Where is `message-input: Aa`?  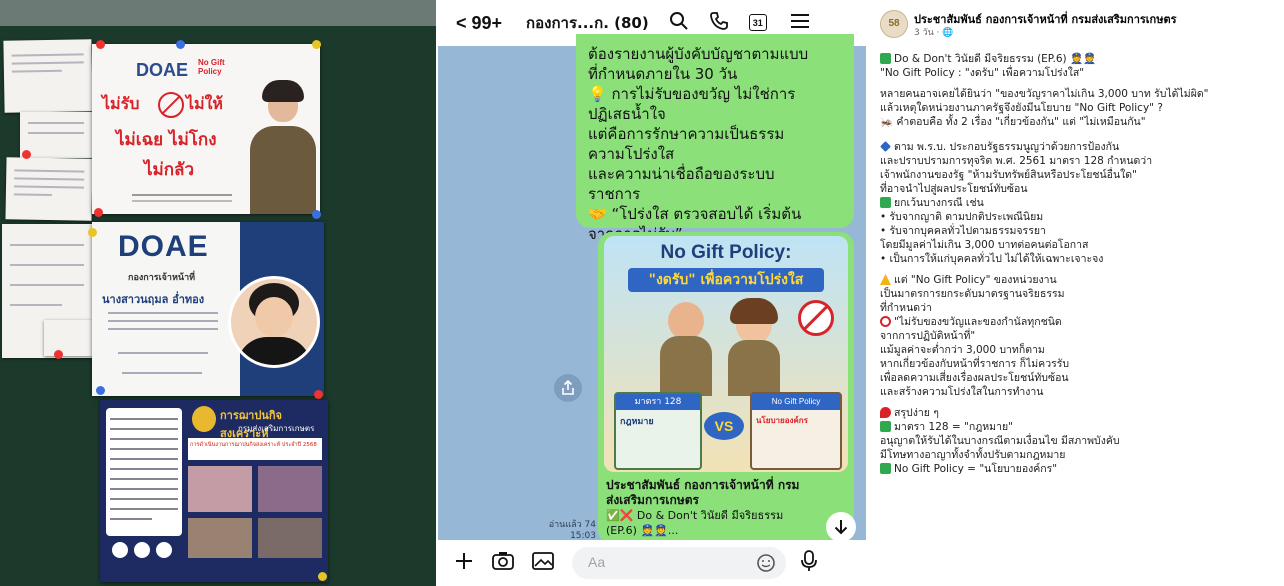 message-input: Aa is located at coordinates (679, 563).